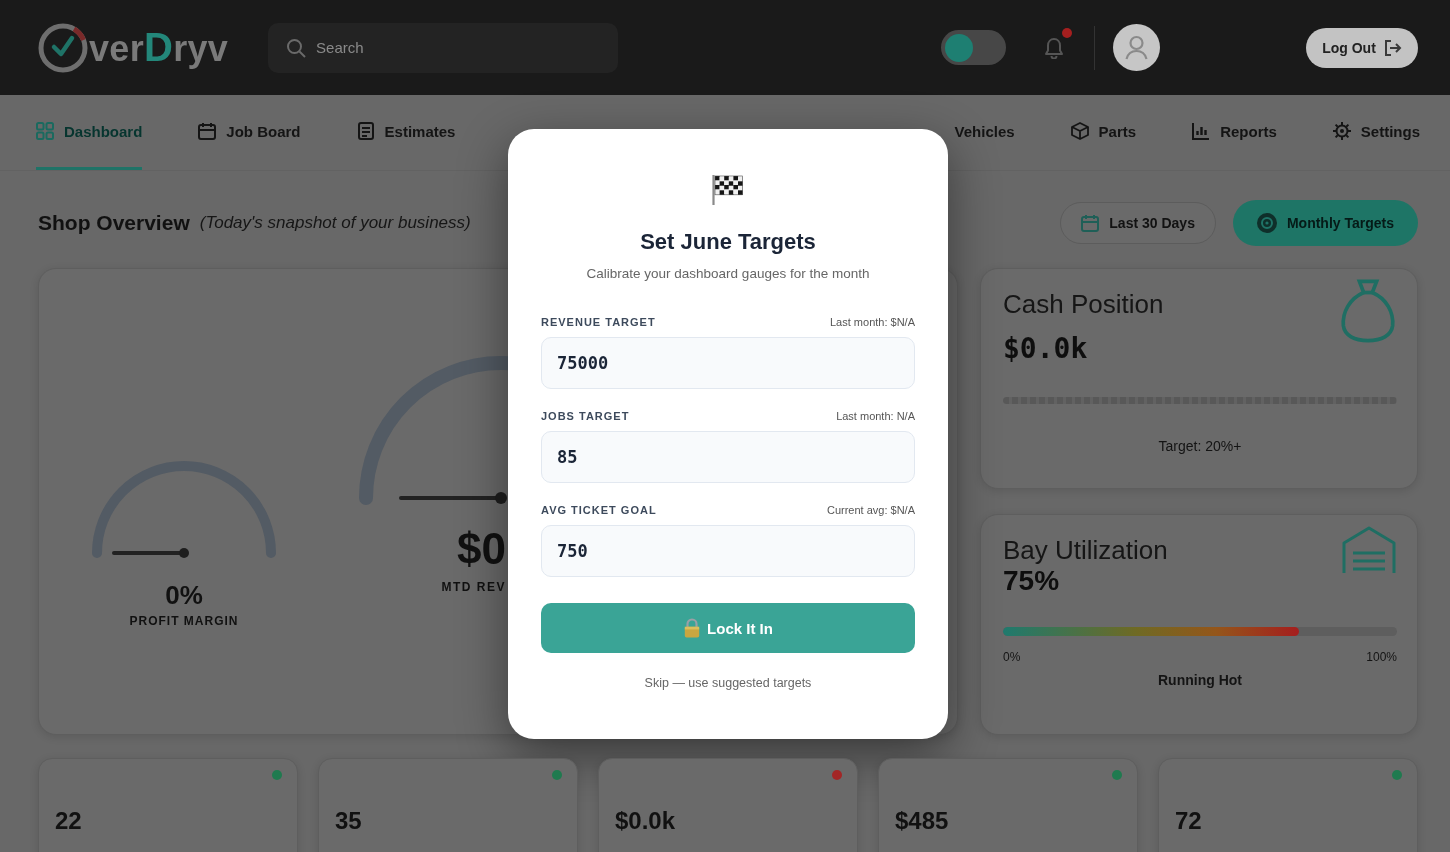  What do you see at coordinates (1032, 581) in the screenshot?
I see `card-value: 75%` at bounding box center [1032, 581].